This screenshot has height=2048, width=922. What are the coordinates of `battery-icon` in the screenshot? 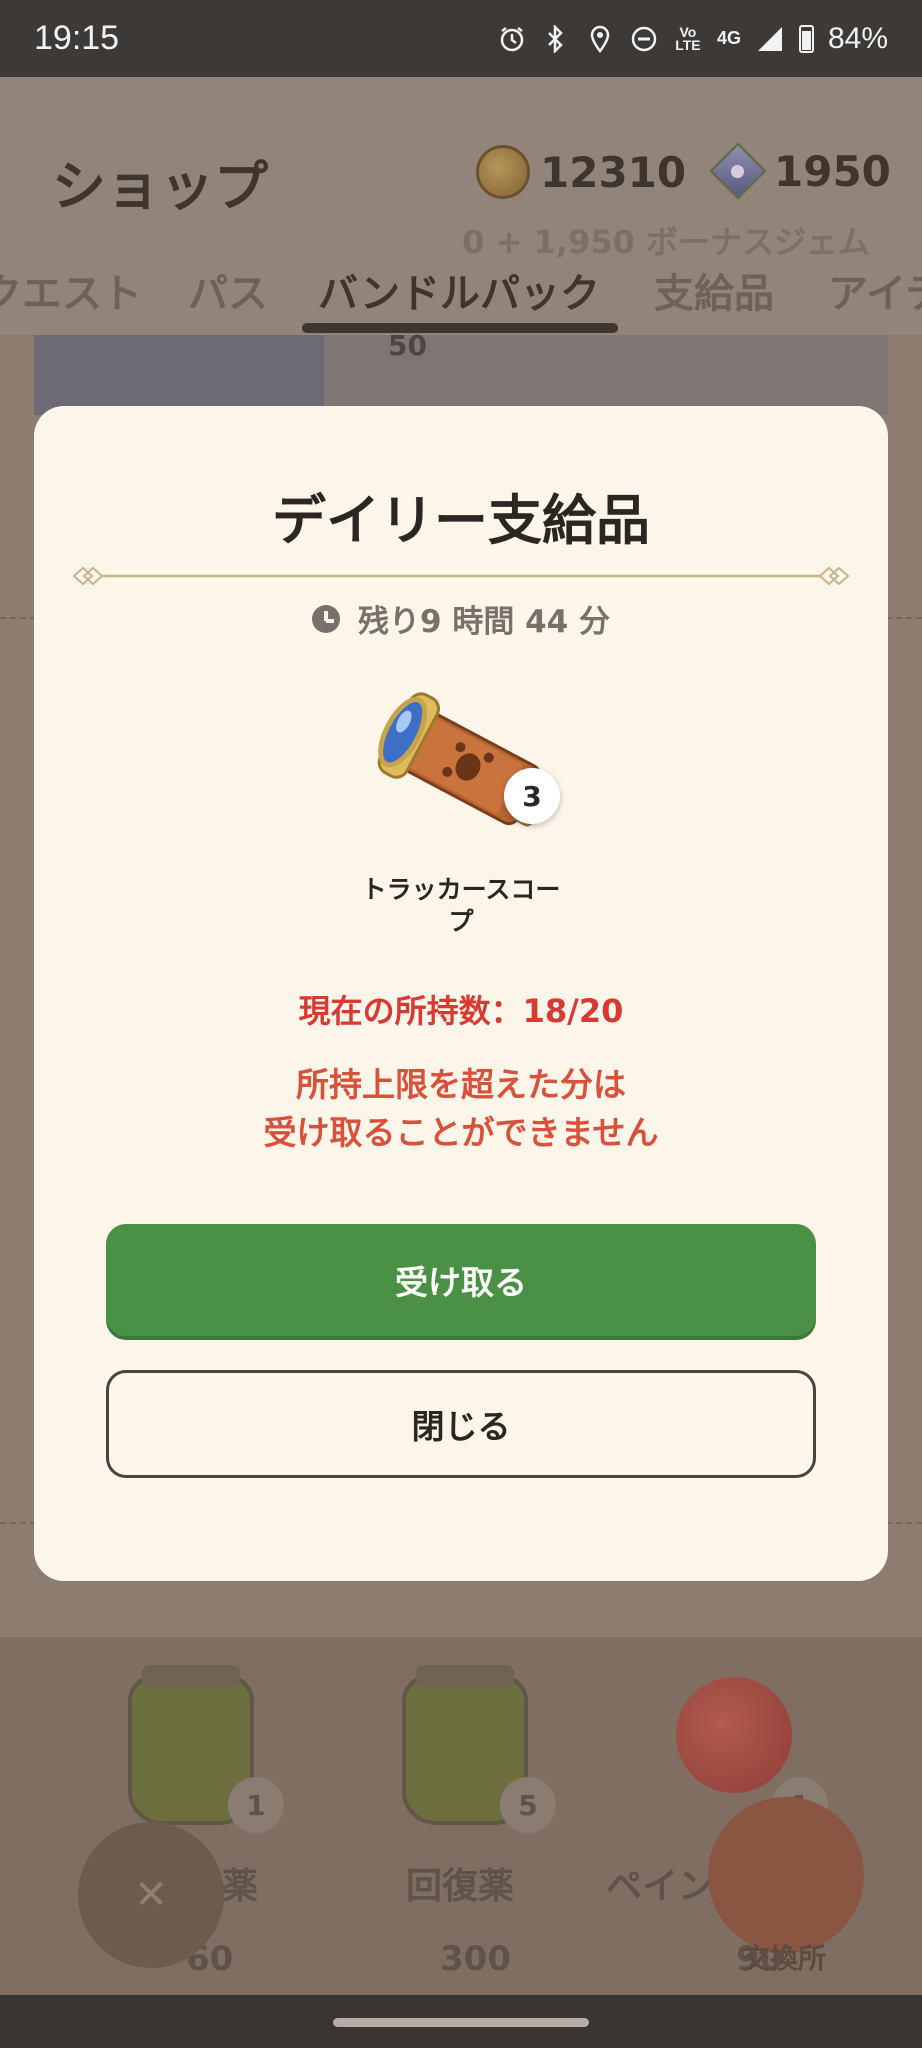 It's located at (806, 38).